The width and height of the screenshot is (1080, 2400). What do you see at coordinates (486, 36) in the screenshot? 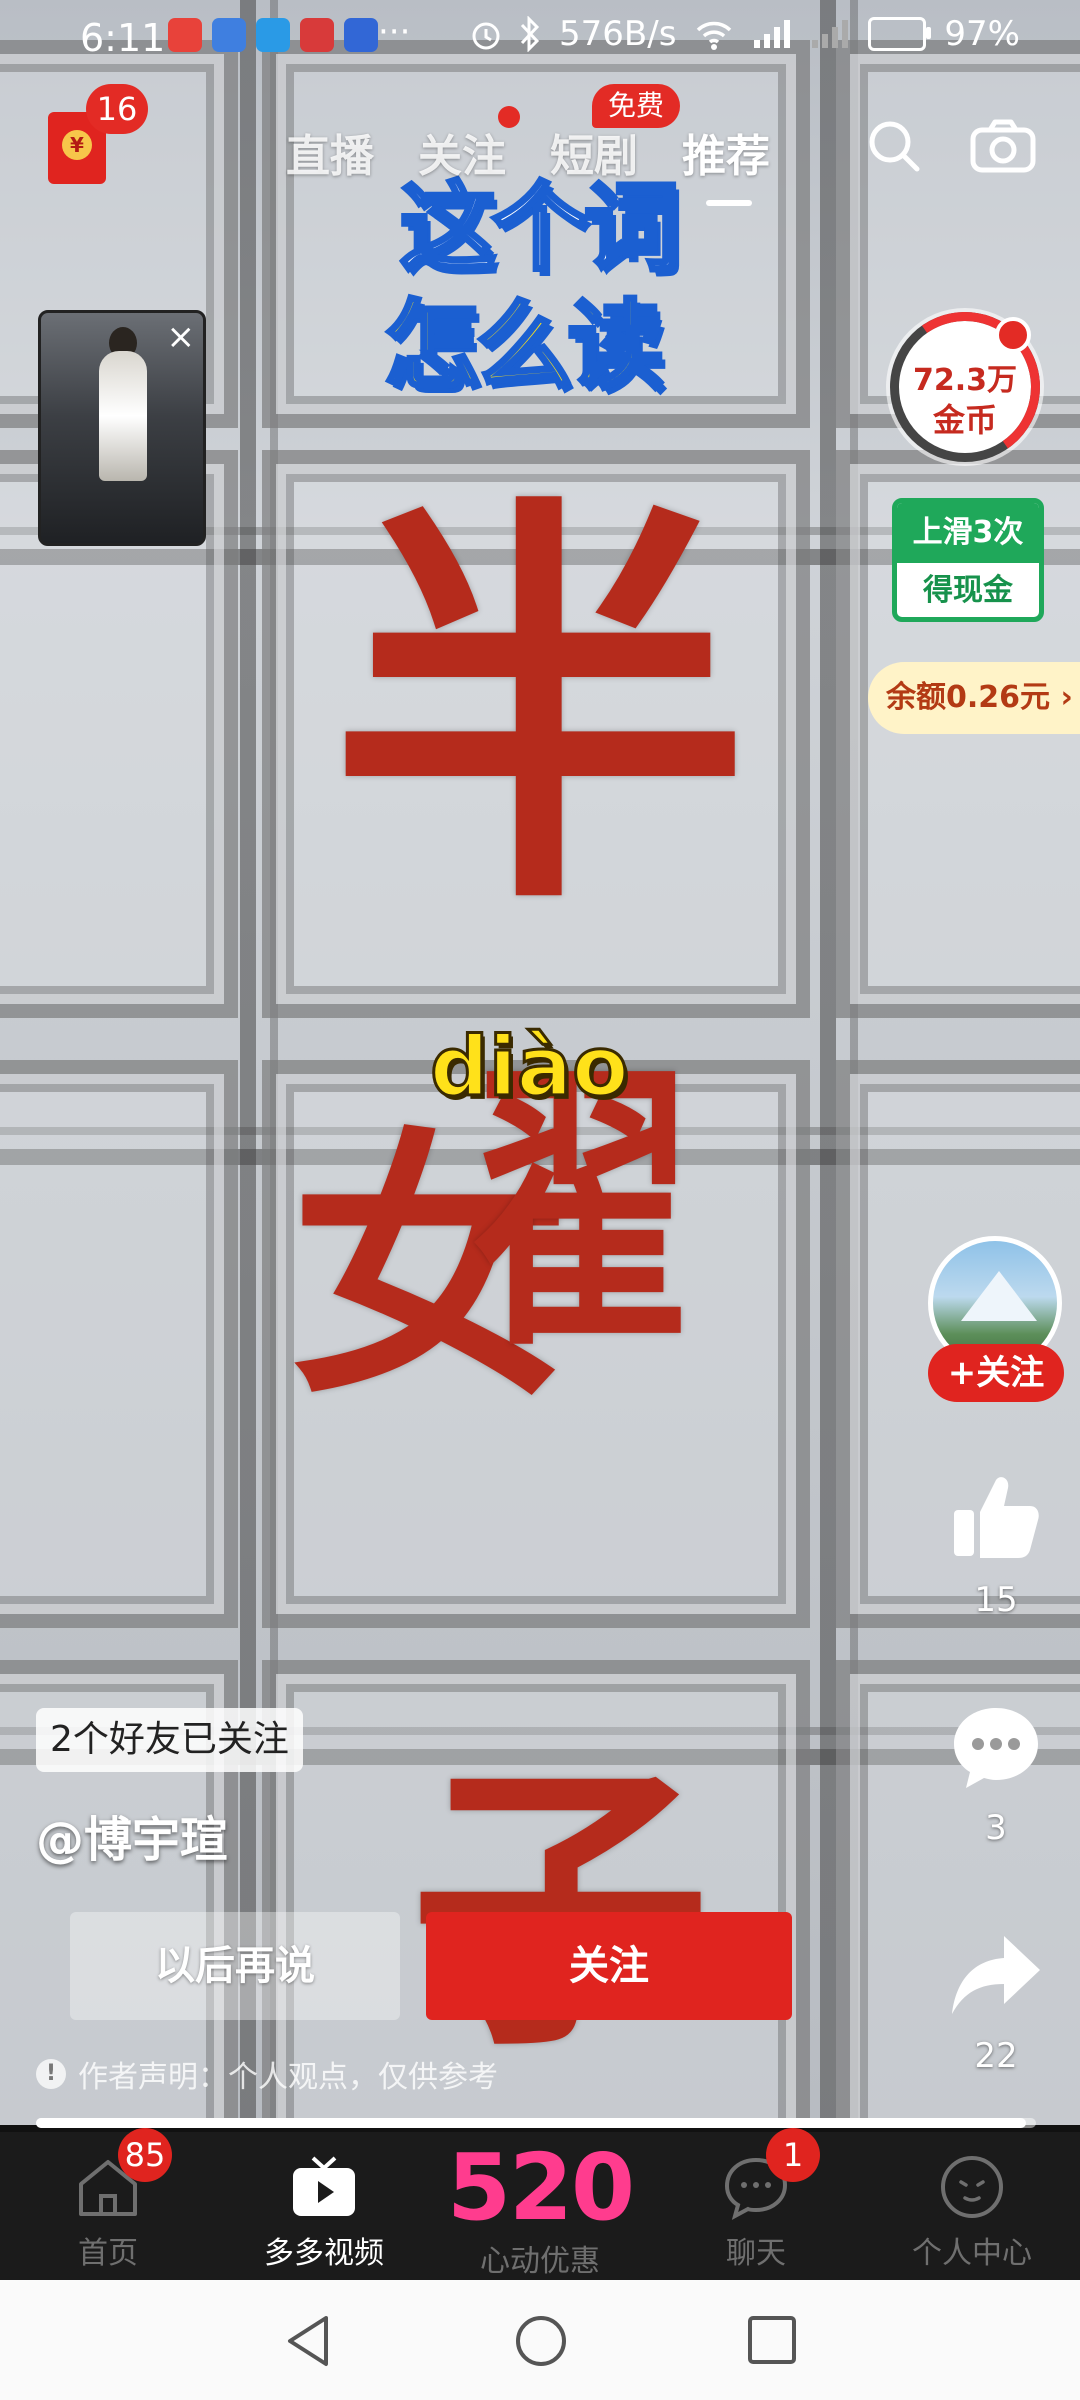
I see `alarm-icon` at bounding box center [486, 36].